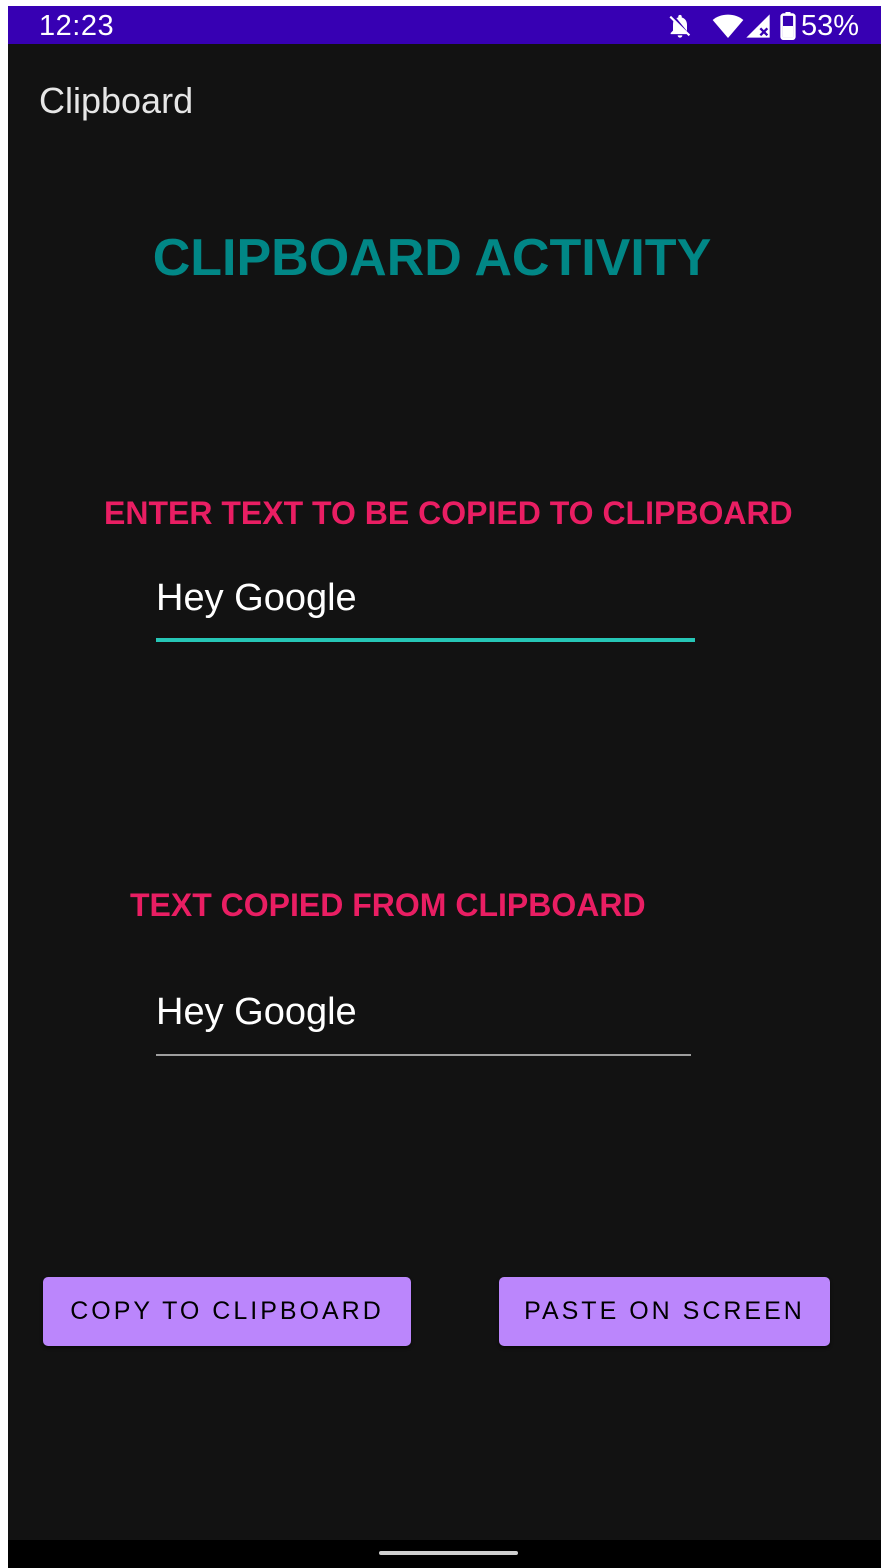  I want to click on notifications-off-icon, so click(680, 26).